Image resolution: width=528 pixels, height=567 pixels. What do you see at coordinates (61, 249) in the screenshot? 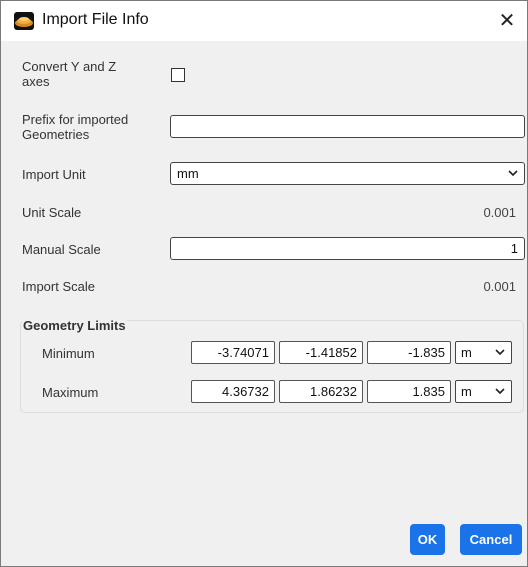
I see `manual-scale-label: Manual Scale` at bounding box center [61, 249].